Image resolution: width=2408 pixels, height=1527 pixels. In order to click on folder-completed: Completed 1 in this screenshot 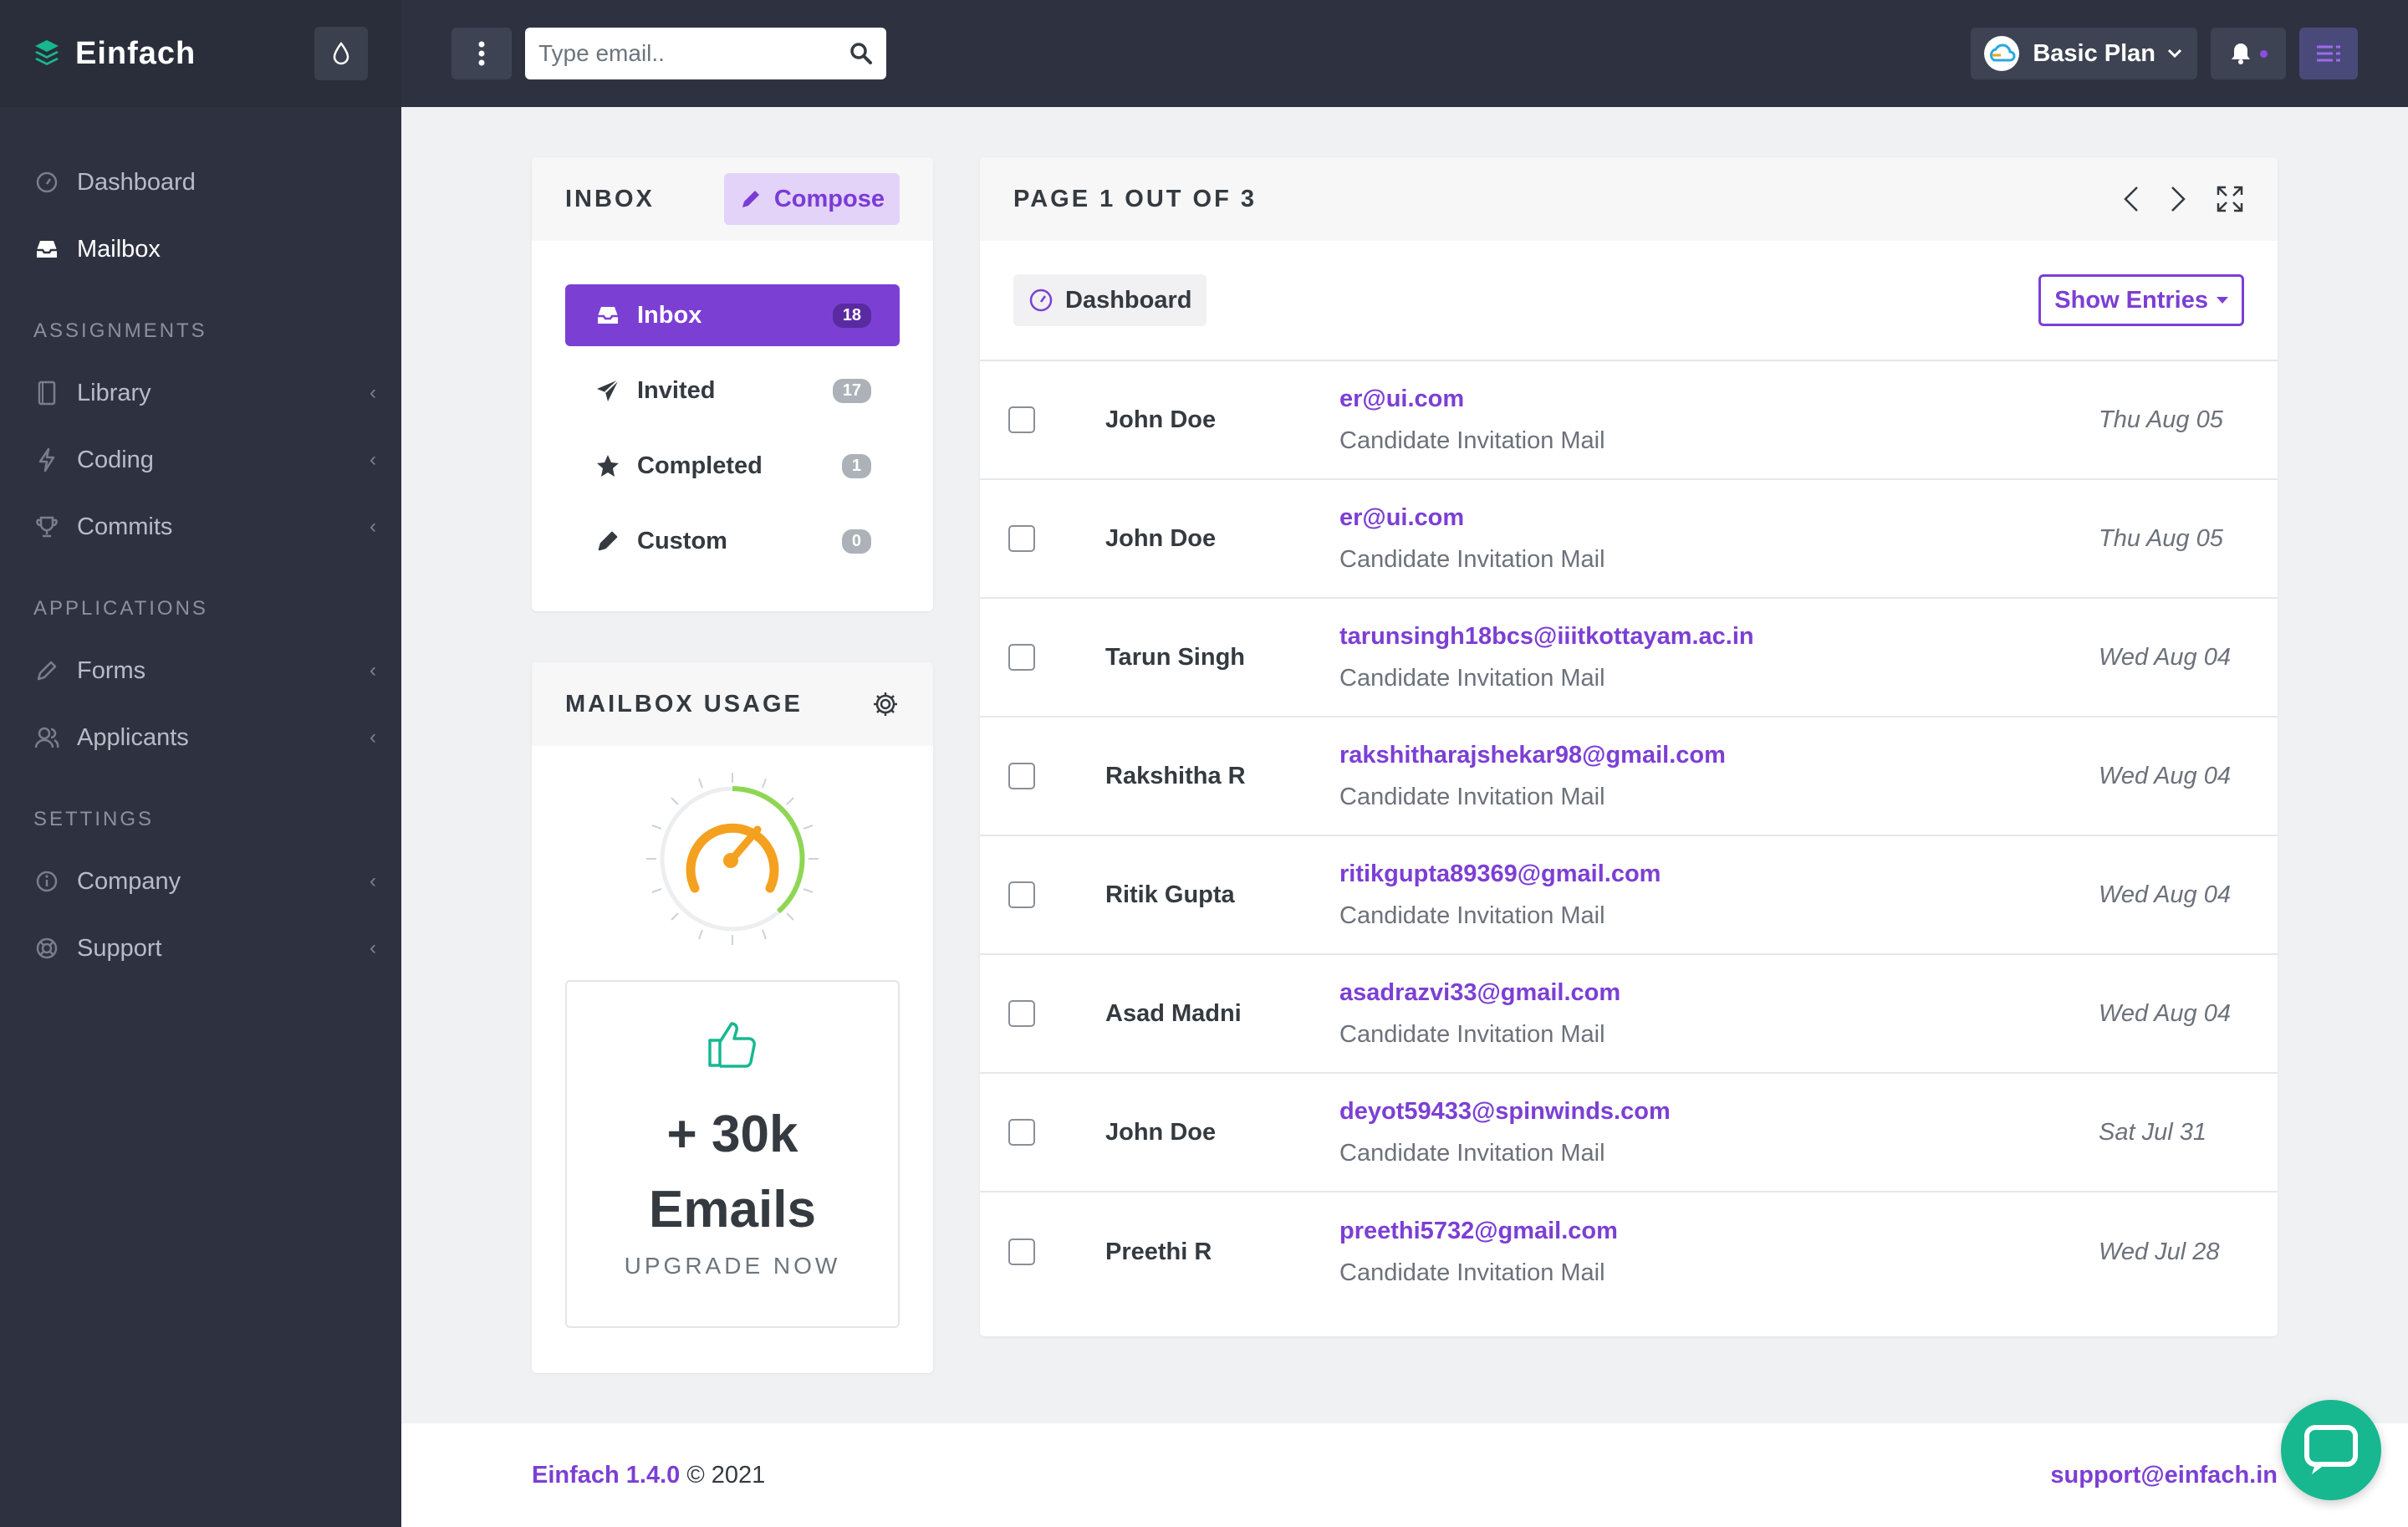, I will do `click(733, 466)`.